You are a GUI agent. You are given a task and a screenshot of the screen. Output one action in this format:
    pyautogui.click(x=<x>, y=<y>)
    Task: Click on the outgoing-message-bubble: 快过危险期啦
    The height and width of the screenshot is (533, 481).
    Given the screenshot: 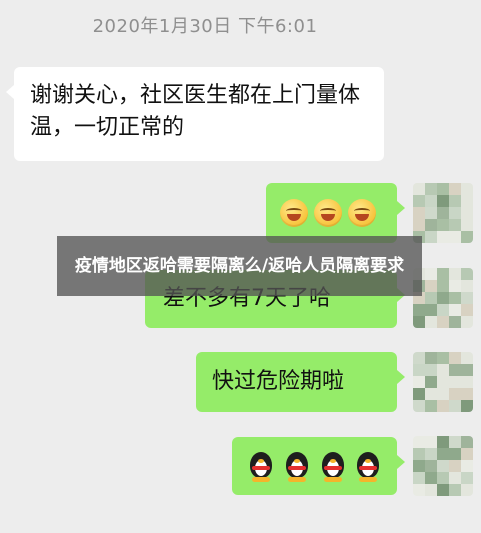 What is the action you would take?
    pyautogui.click(x=300, y=382)
    